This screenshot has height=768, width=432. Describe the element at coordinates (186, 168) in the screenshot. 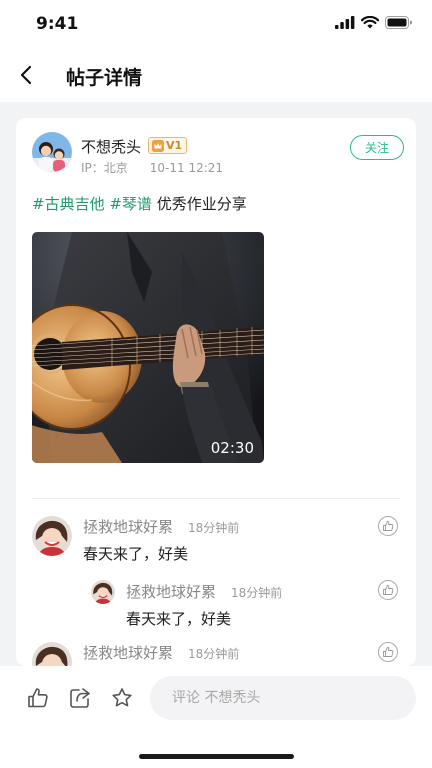

I see `post-time: 10-11 12:21` at that location.